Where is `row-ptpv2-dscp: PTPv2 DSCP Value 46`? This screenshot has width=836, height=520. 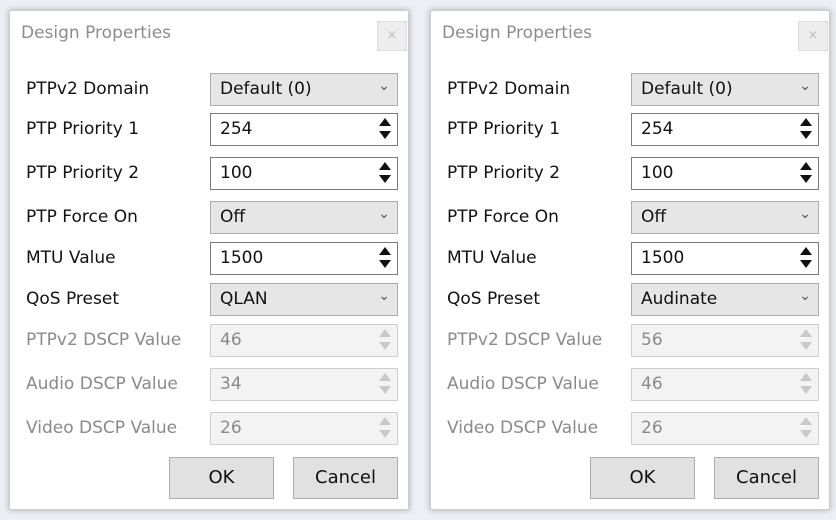 row-ptpv2-dscp: PTPv2 DSCP Value 46 is located at coordinates (210, 341).